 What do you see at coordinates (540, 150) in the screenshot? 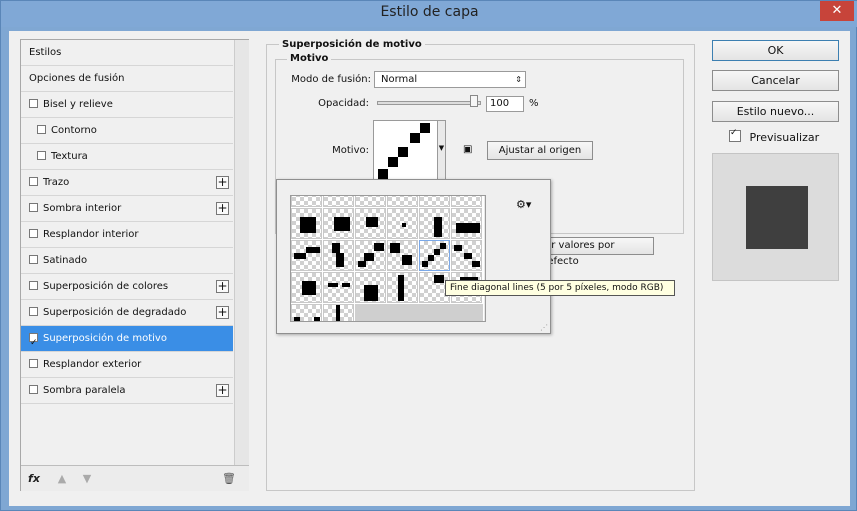
I see `snap-to-origin-button: Ajustar al origen` at bounding box center [540, 150].